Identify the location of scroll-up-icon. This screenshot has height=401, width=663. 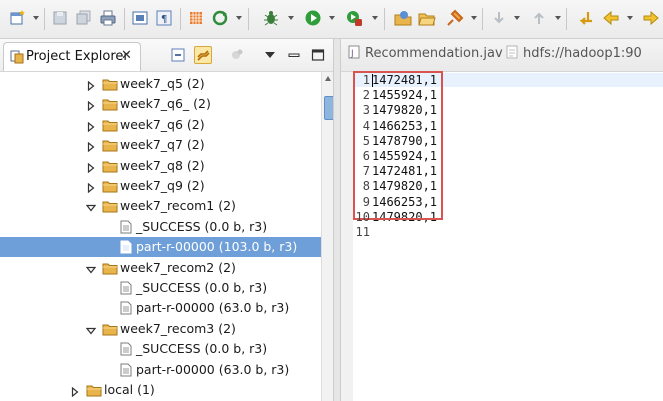
(328, 78).